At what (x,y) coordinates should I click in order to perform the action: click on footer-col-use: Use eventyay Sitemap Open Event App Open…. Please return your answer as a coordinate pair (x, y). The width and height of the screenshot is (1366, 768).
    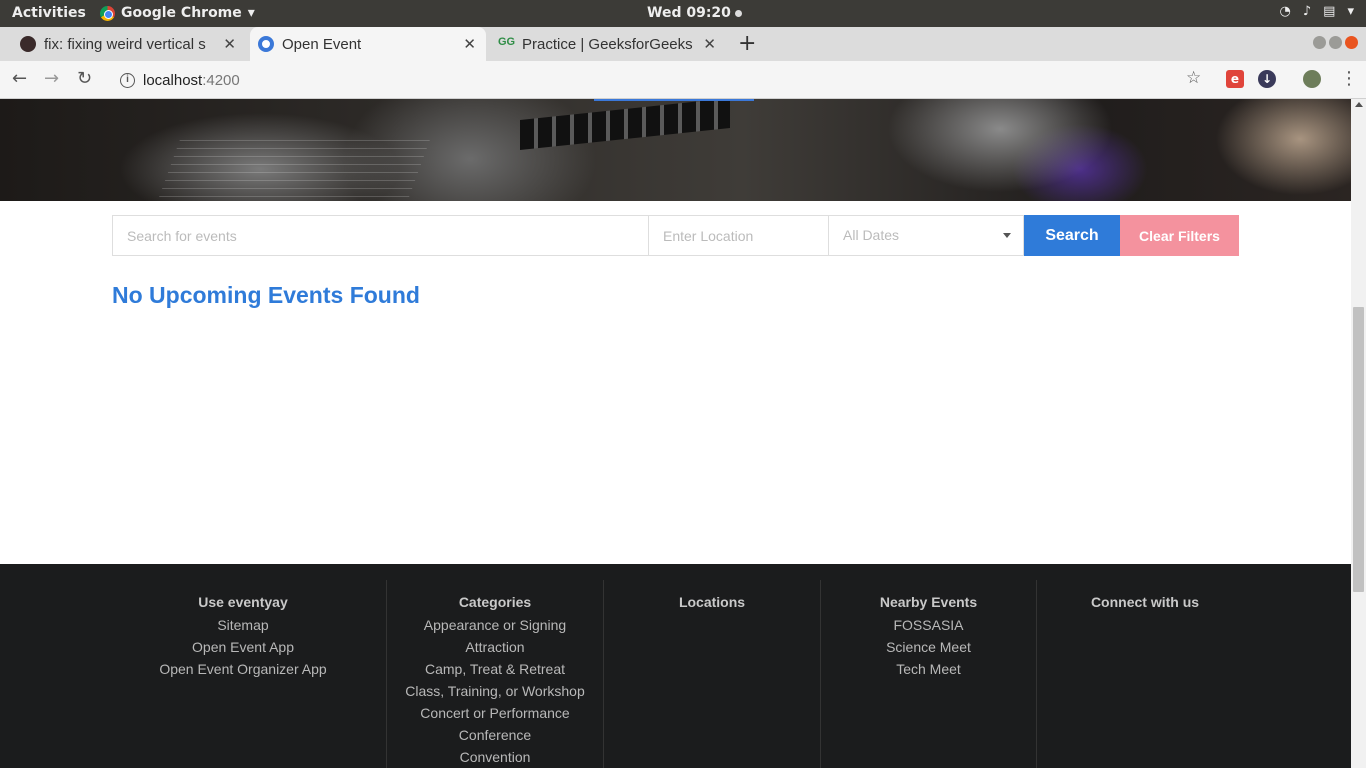
    Looking at the image, I should click on (243, 674).